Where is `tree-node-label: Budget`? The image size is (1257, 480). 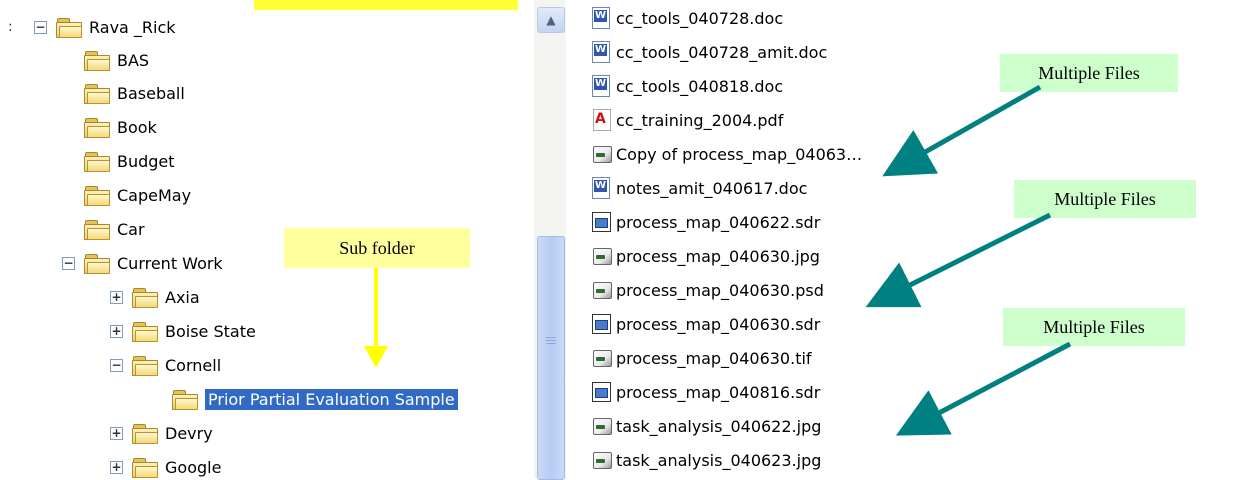
tree-node-label: Budget is located at coordinates (146, 161).